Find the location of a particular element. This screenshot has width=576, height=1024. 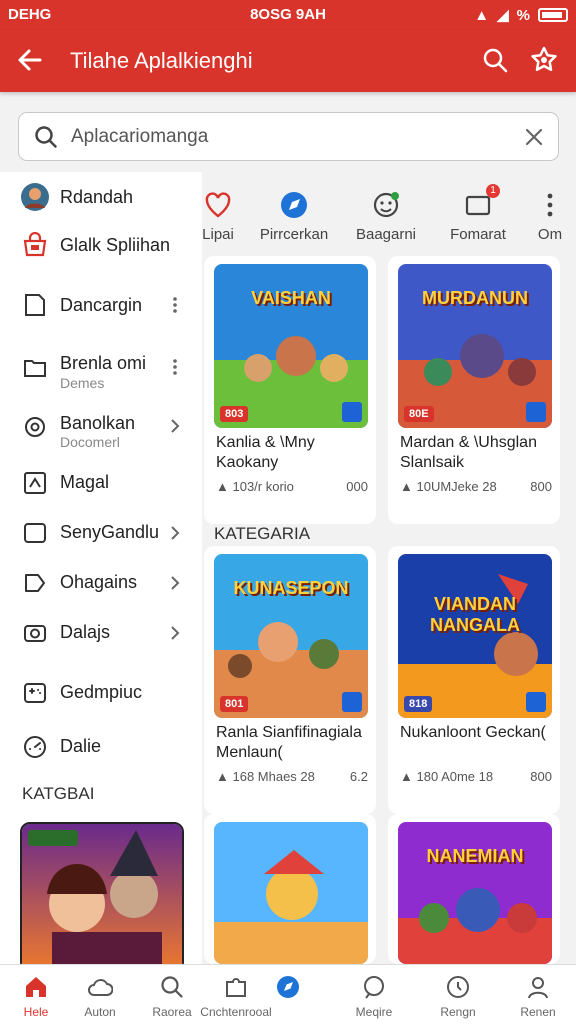

game-art is located at coordinates (291, 893).